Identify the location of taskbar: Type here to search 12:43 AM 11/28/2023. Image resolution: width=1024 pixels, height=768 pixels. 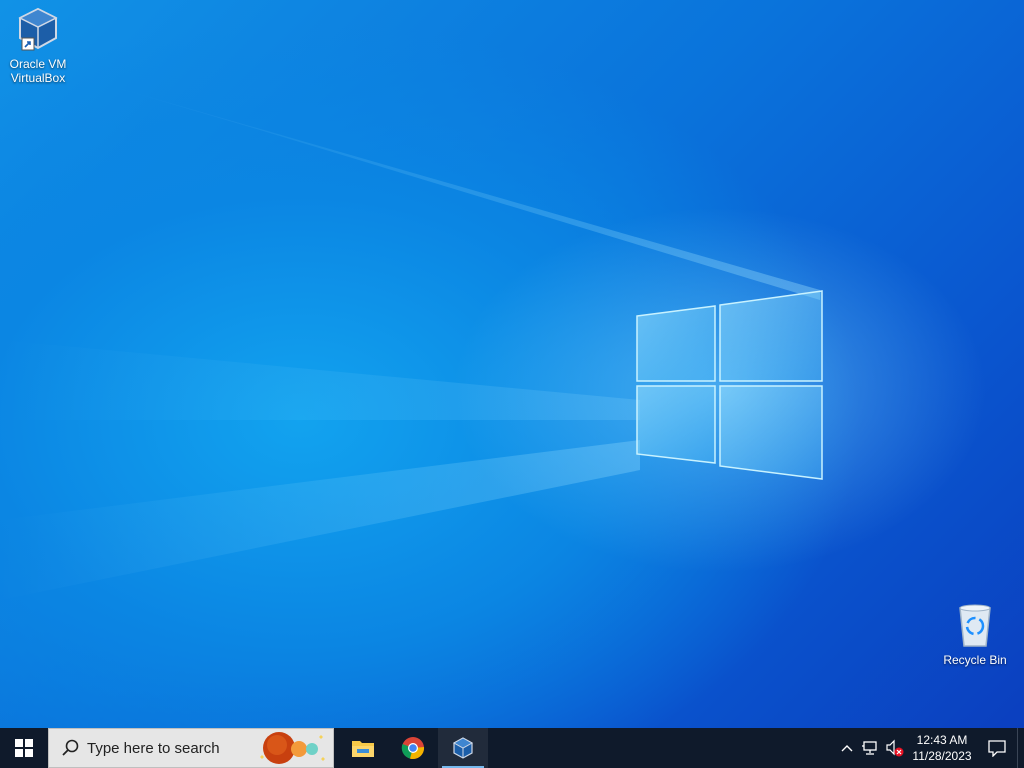
(512, 748).